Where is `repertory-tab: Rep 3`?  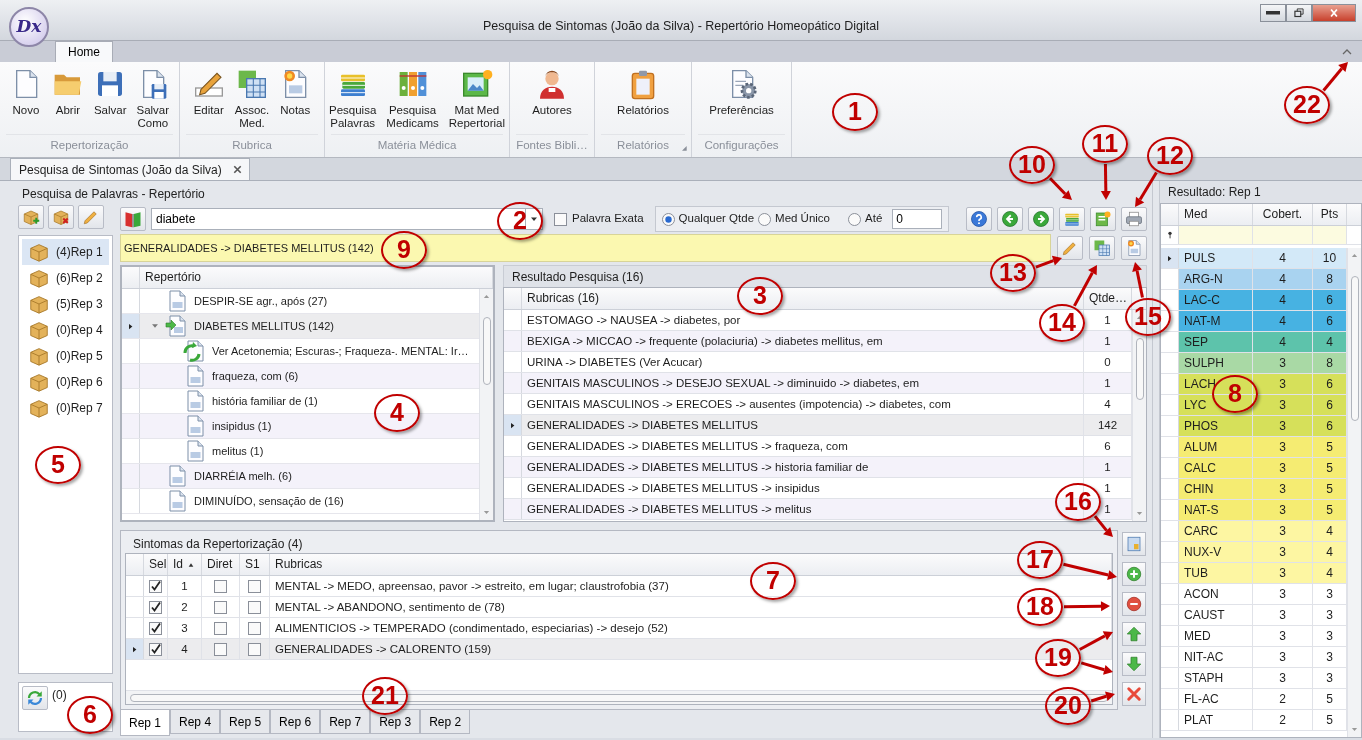 repertory-tab: Rep 3 is located at coordinates (395, 722).